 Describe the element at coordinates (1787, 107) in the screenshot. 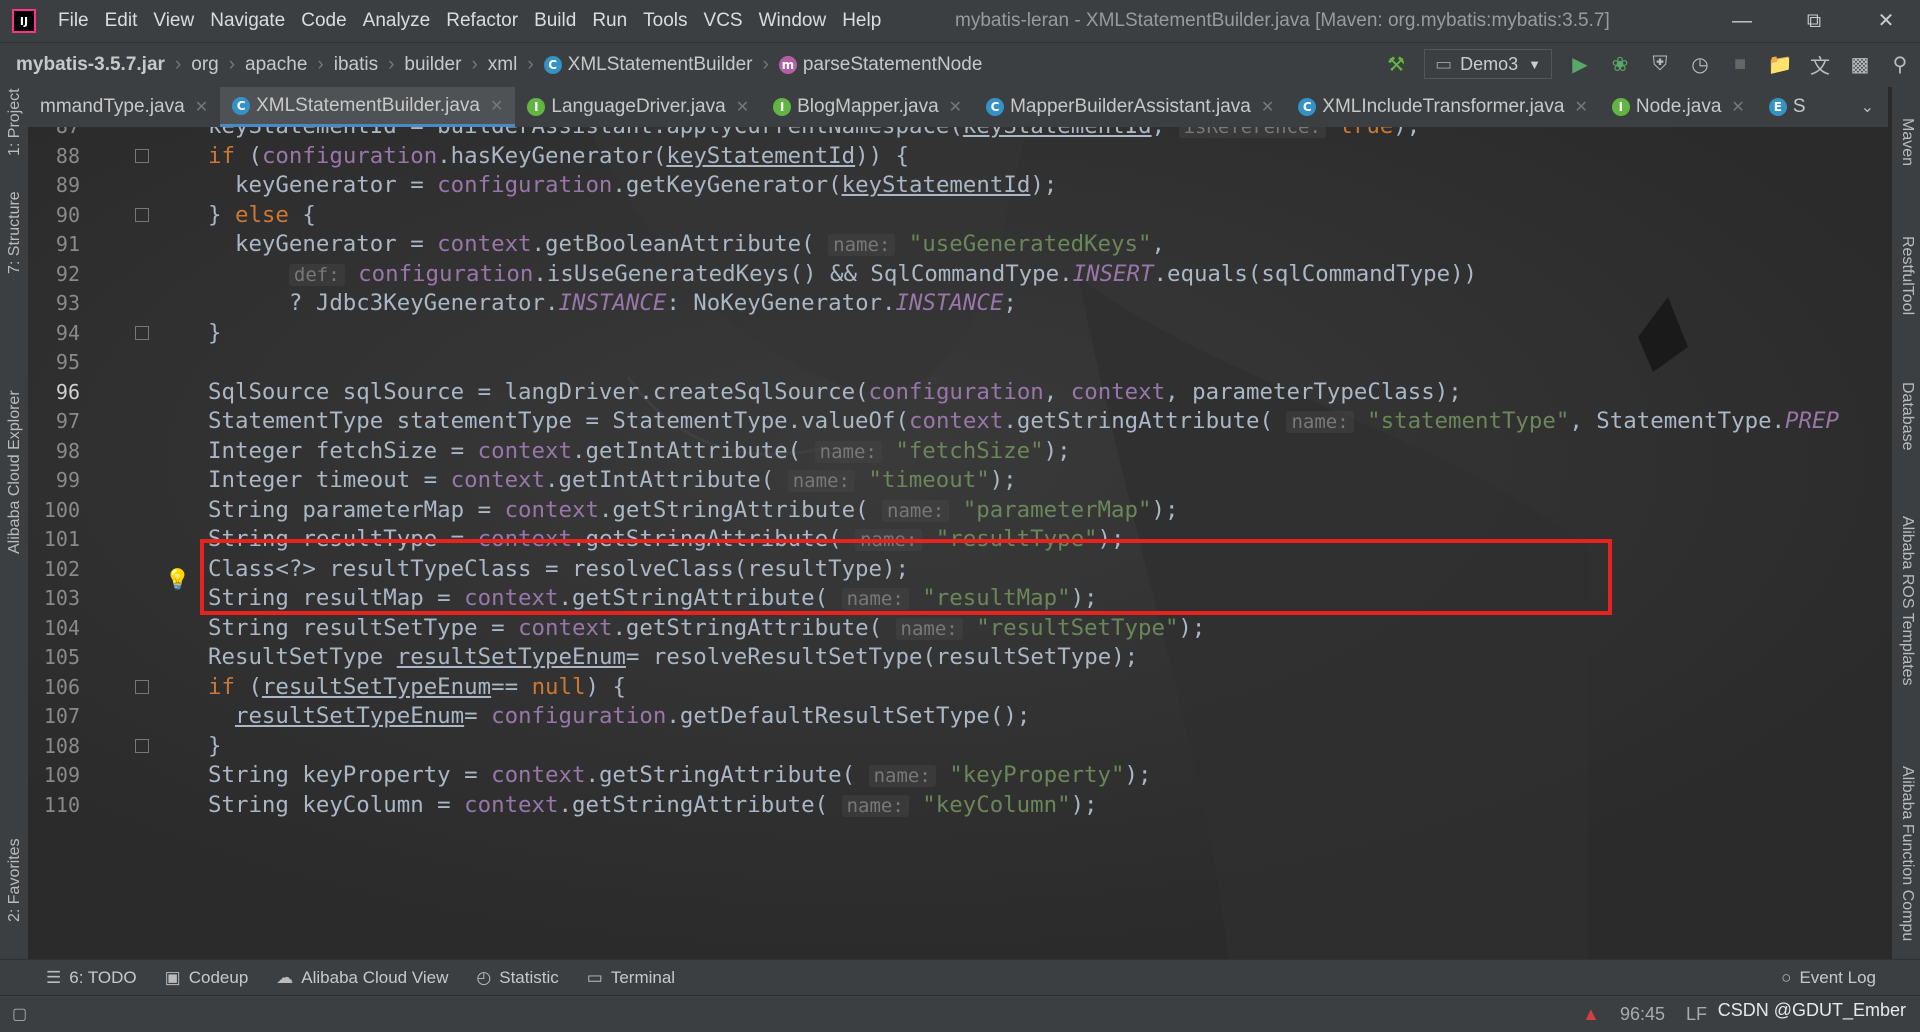

I see `editor-tab: ES` at that location.